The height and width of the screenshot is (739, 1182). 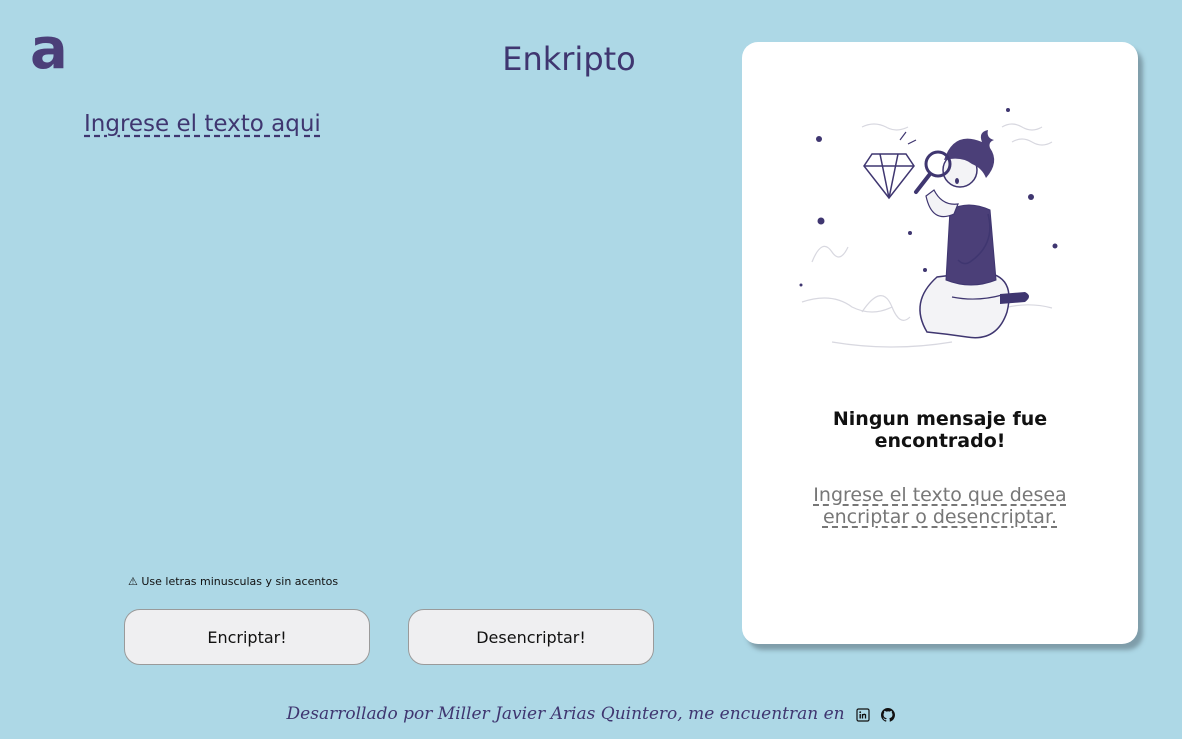 What do you see at coordinates (531, 637) in the screenshot?
I see `decrypt-button: Desencriptar!` at bounding box center [531, 637].